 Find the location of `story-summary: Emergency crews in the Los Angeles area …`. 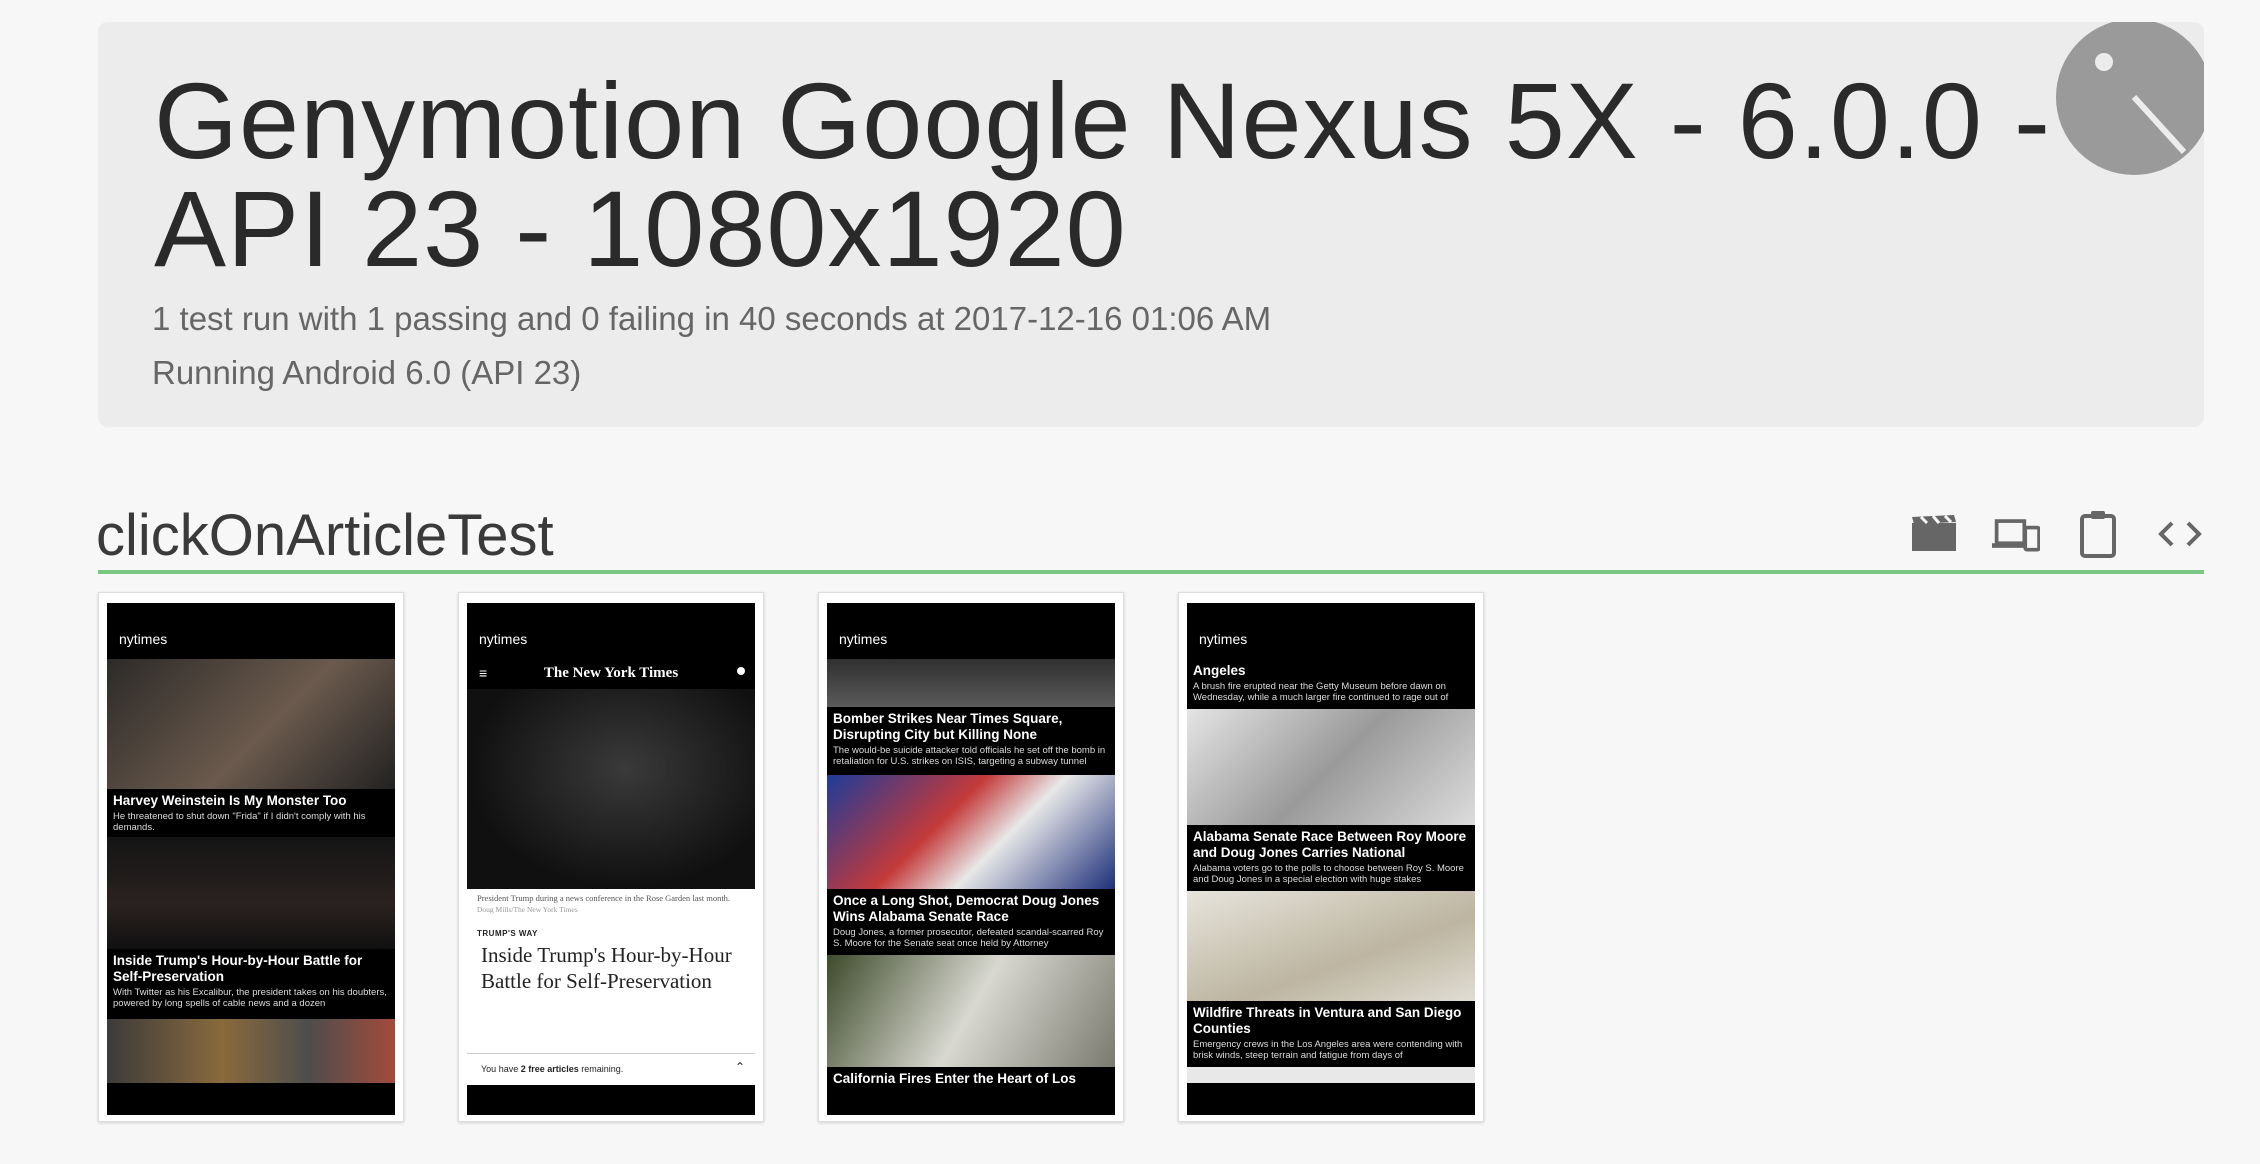

story-summary: Emergency crews in the Los Angeles area … is located at coordinates (1328, 1050).